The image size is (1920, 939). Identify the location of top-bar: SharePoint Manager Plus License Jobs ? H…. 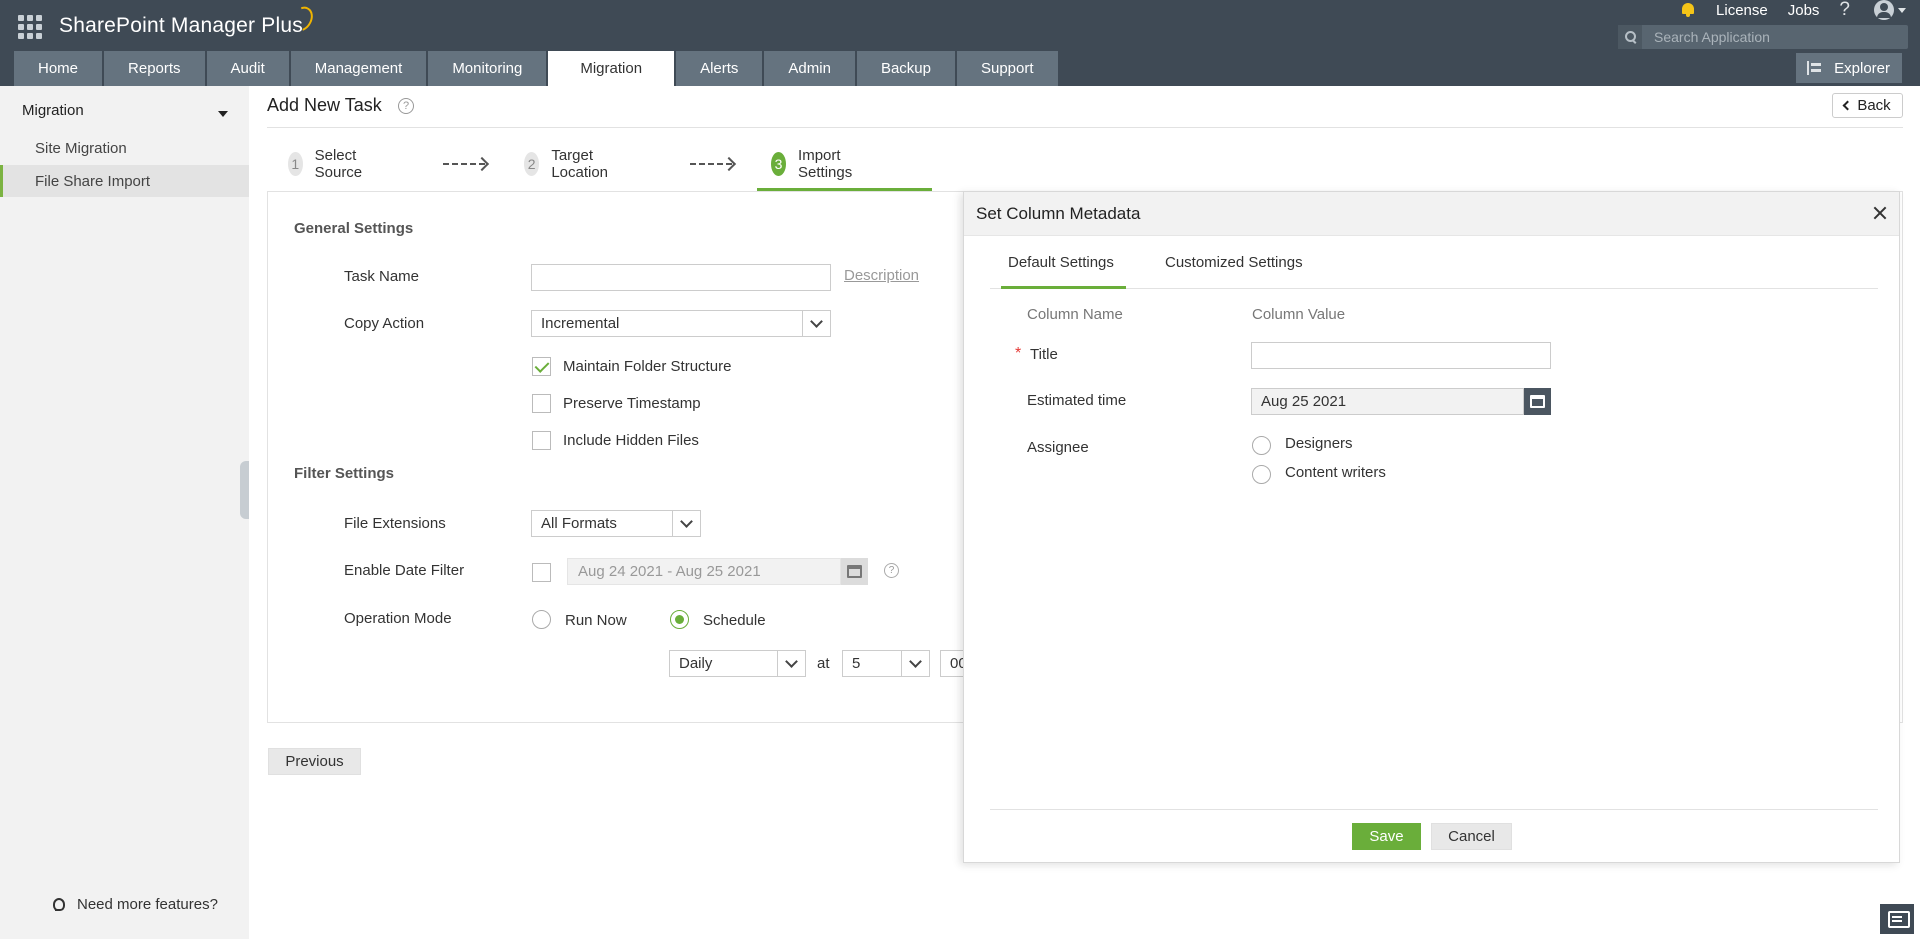
(960, 43).